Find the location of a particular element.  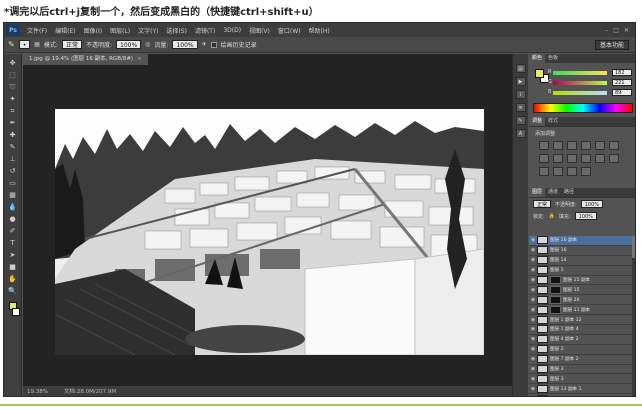

layer-row: ◉ 图层 10 is located at coordinates (582, 395).